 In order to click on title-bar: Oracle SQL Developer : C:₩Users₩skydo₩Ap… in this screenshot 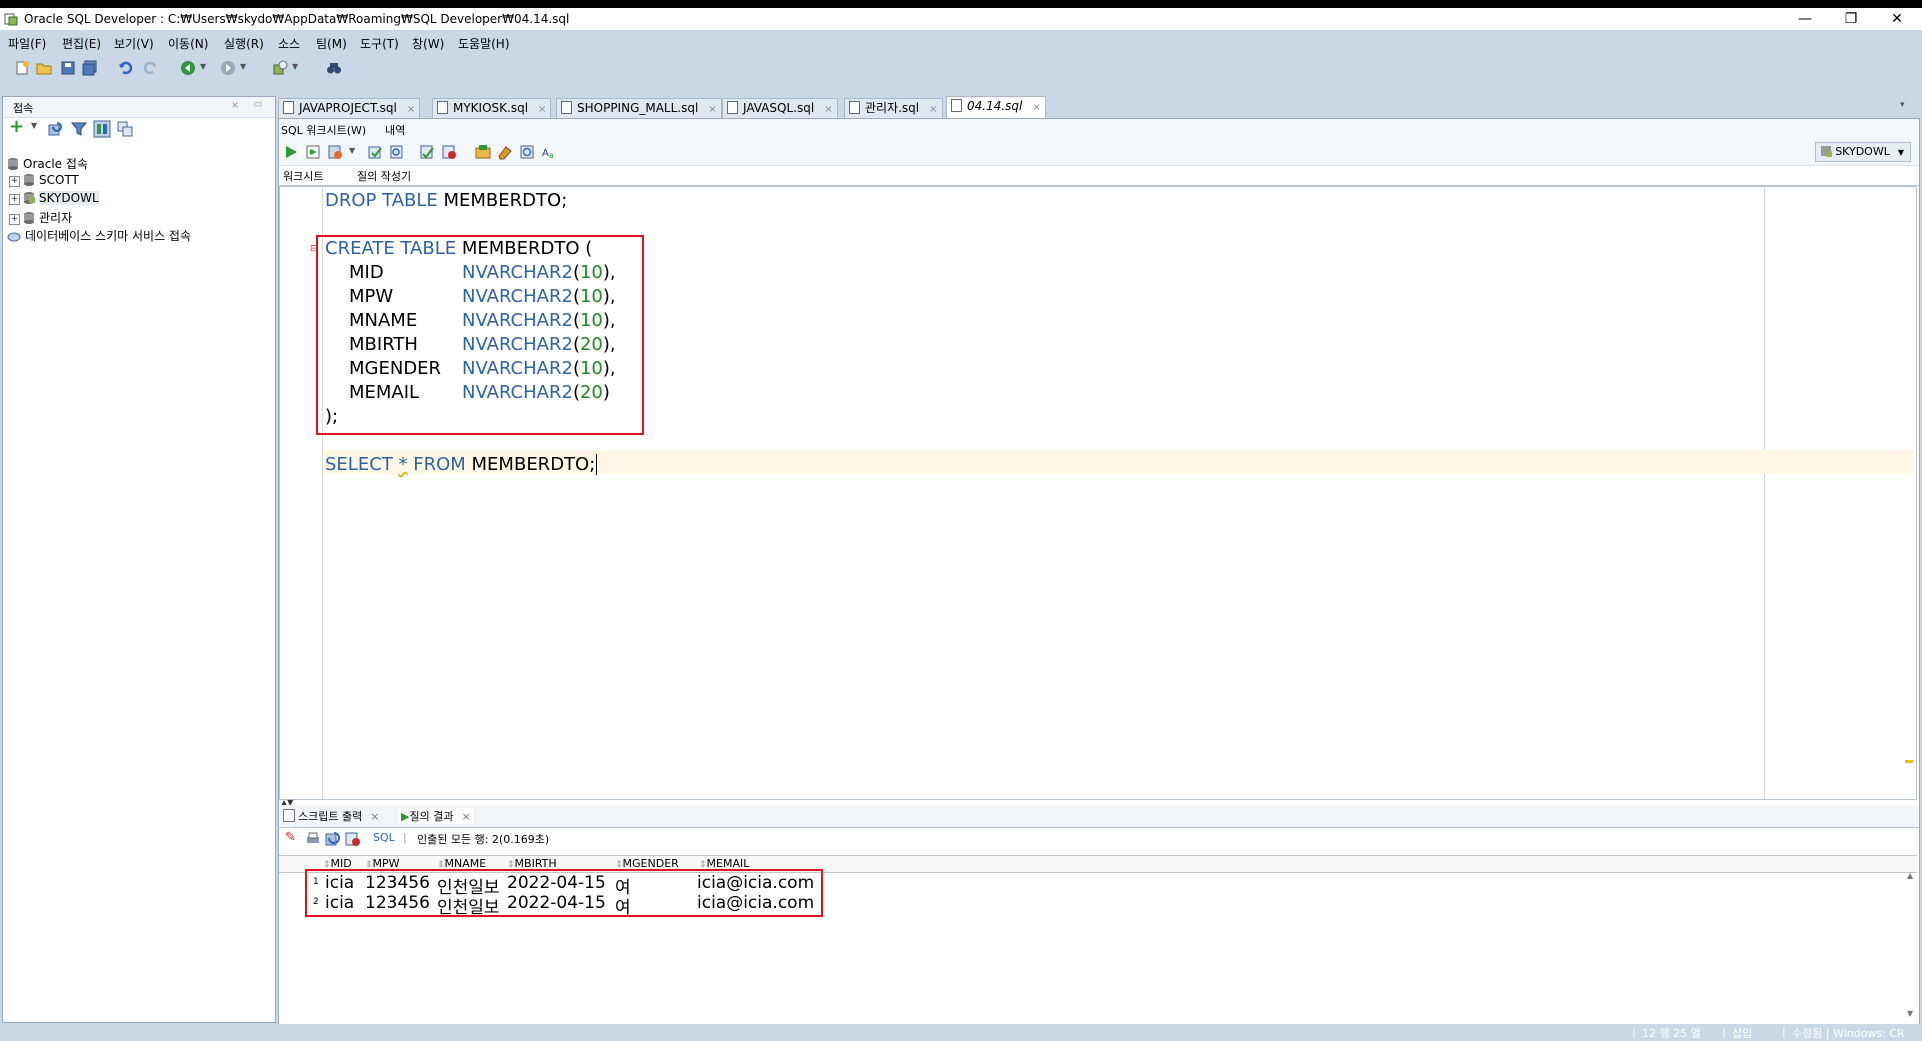, I will do `click(961, 19)`.